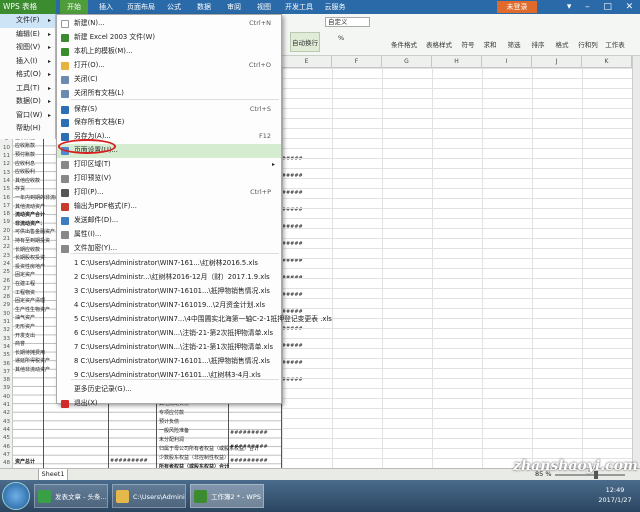  What do you see at coordinates (169, 179) in the screenshot?
I see `file-menu-item: 打印预览(V)` at bounding box center [169, 179].